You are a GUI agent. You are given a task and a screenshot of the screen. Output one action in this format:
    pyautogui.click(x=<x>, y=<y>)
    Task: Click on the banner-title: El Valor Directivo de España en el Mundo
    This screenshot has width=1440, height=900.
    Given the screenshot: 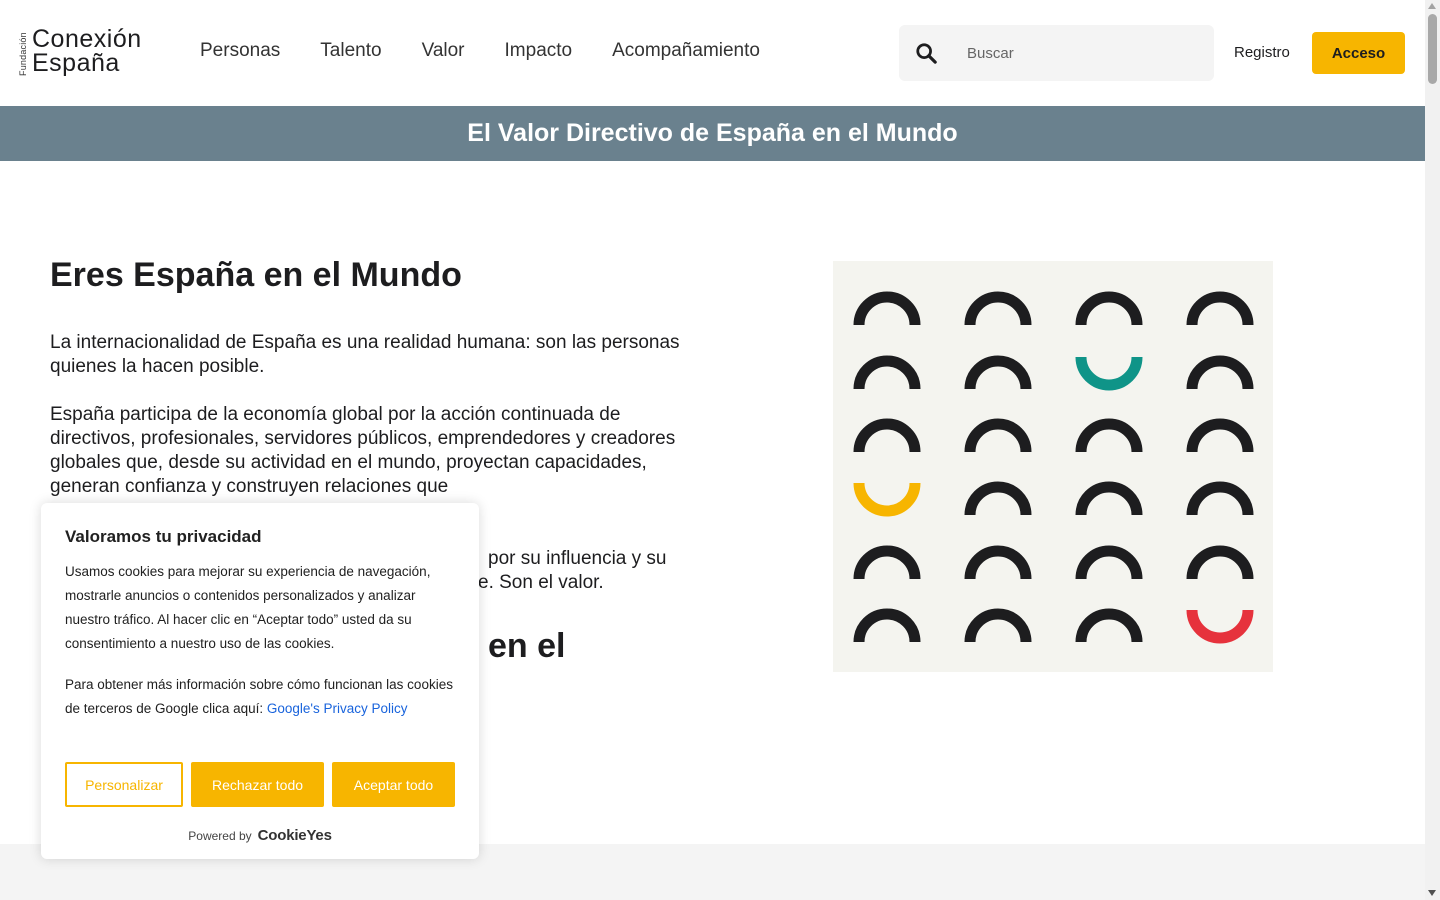 What is the action you would take?
    pyautogui.click(x=712, y=133)
    